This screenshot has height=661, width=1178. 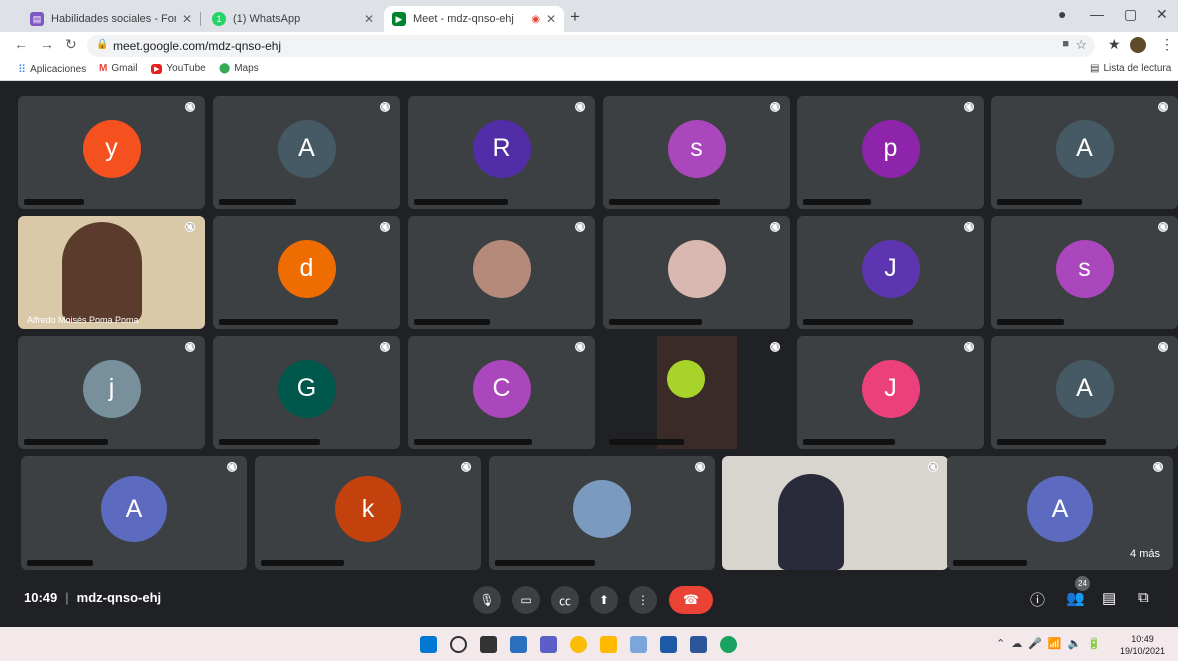 I want to click on participant-tile: p 🔇, so click(x=890, y=152).